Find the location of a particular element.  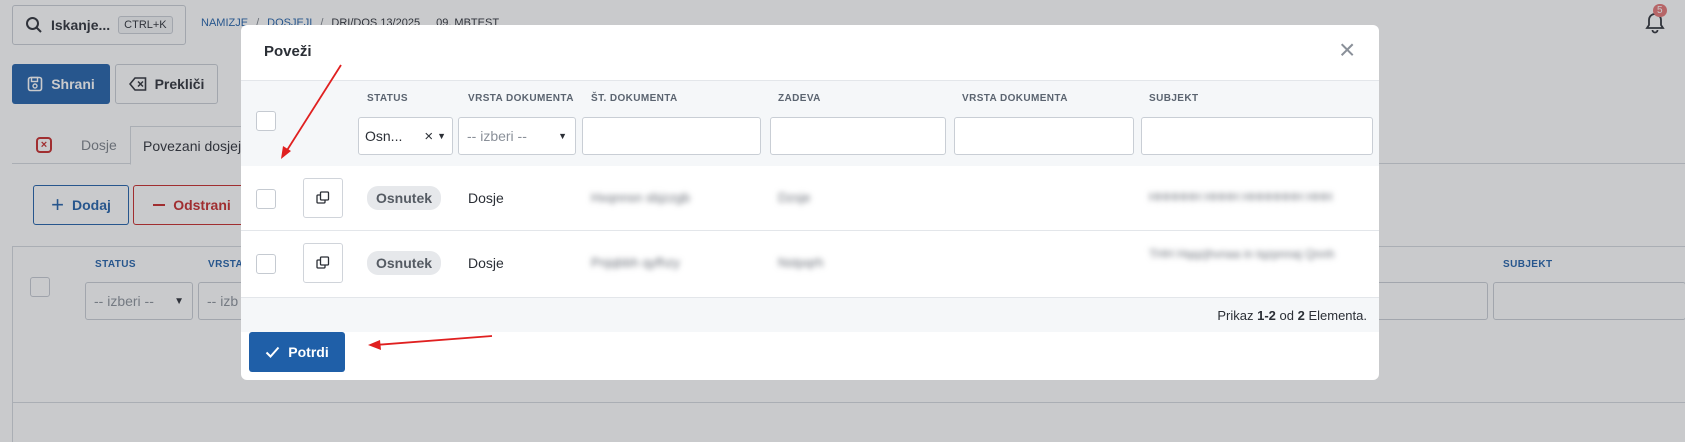

annotation-arrowhead-confirm is located at coordinates (374, 345).